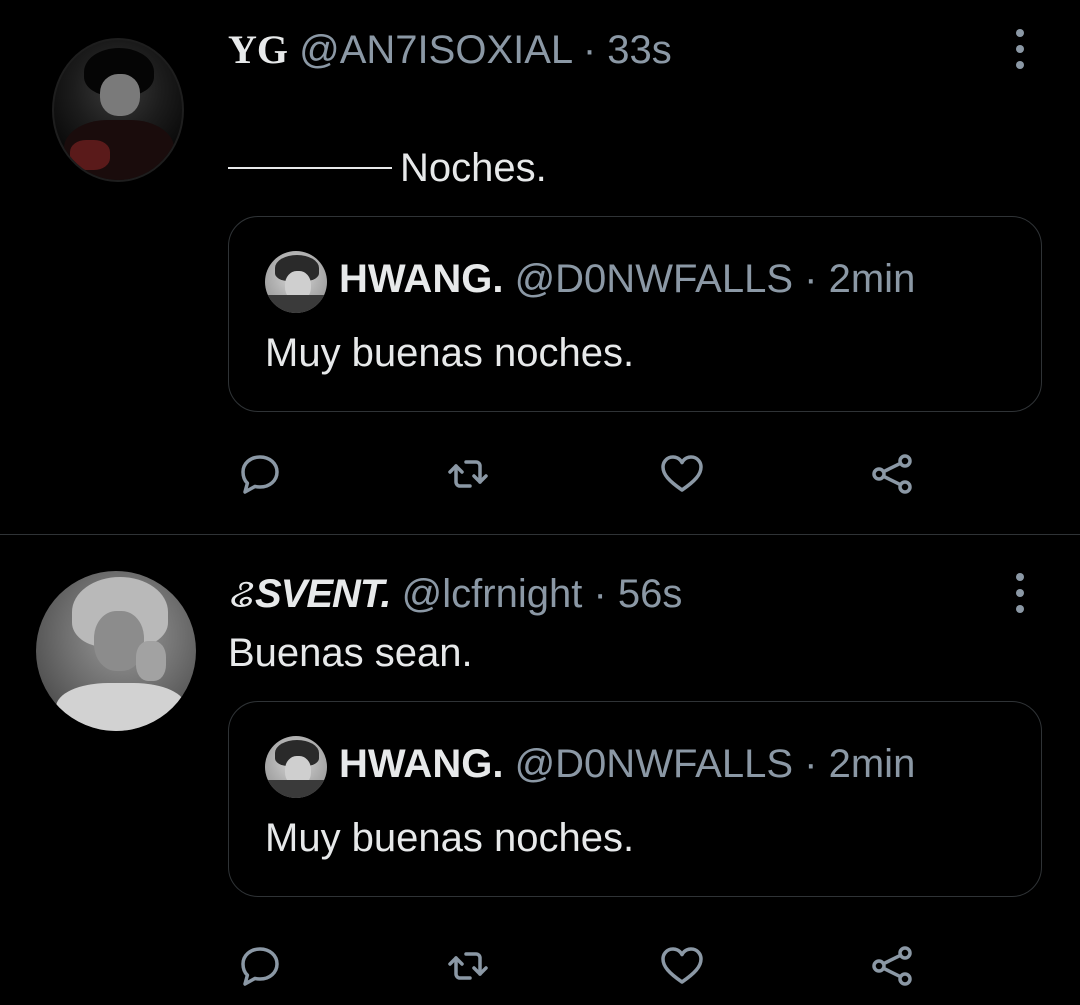 The height and width of the screenshot is (1005, 1080). I want to click on tweet-header: ଌ SVENT. @lcfrnight · 56s, so click(455, 594).